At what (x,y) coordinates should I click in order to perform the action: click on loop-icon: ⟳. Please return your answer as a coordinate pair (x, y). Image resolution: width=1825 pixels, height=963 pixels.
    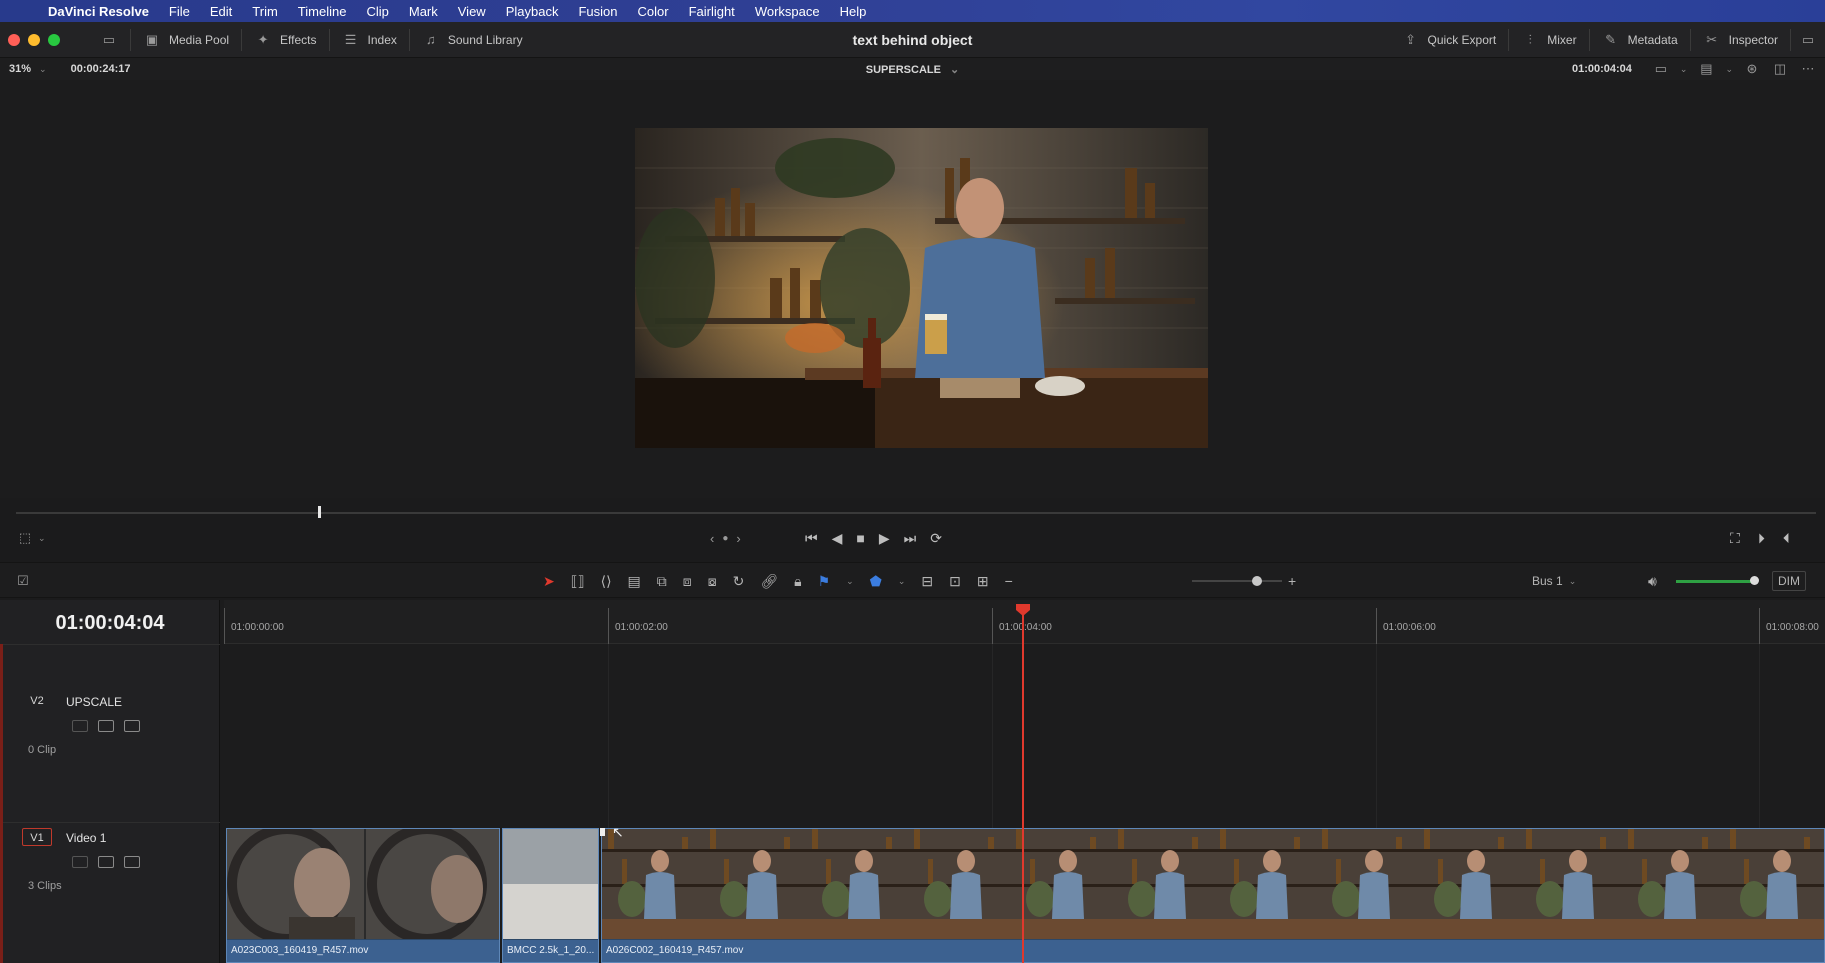
    Looking at the image, I should click on (936, 538).